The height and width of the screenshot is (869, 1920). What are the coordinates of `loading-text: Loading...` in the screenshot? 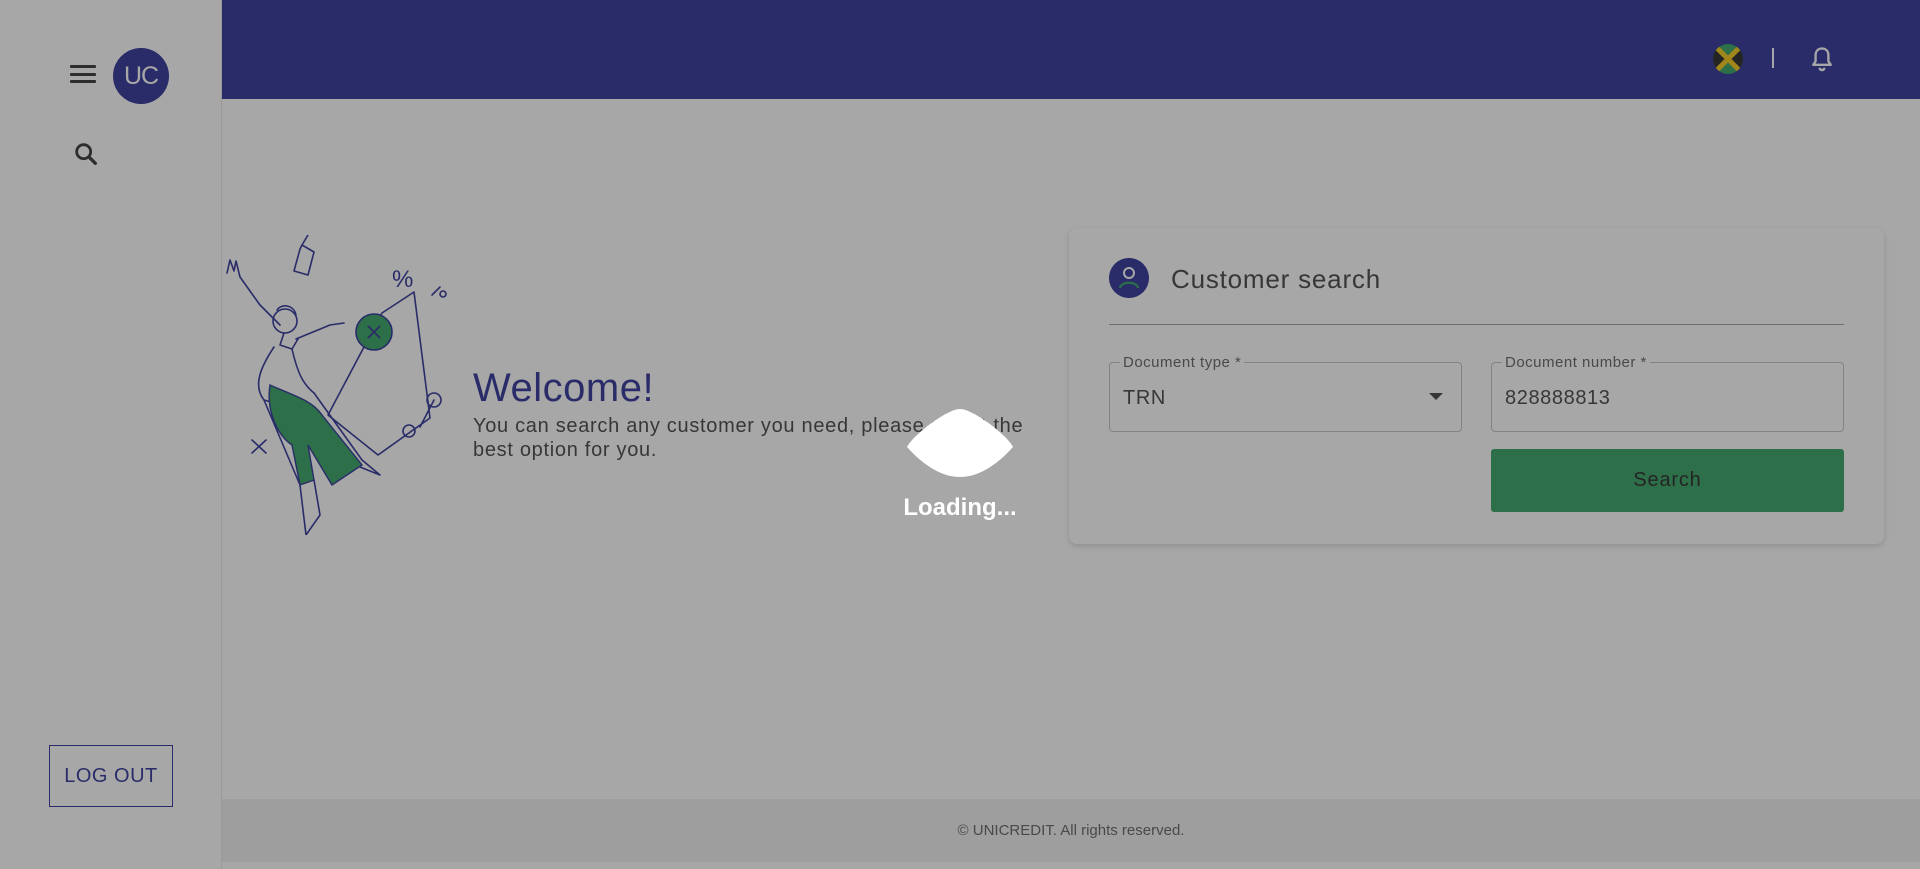 It's located at (960, 507).